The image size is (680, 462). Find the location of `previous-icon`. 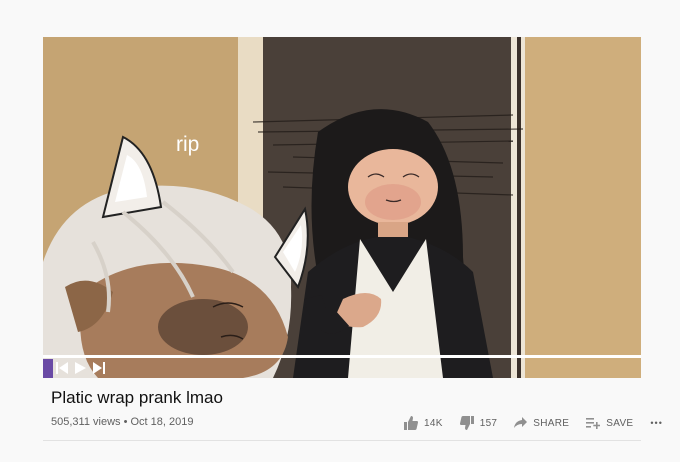

previous-icon is located at coordinates (62, 368).